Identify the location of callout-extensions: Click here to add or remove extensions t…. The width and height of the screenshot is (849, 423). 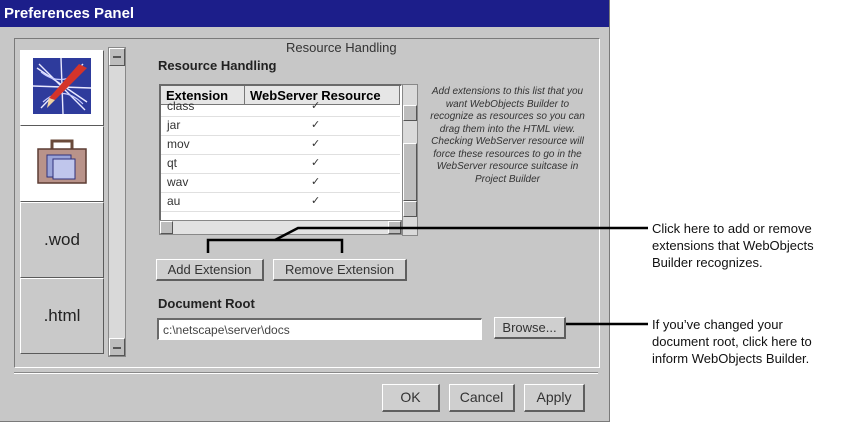
(733, 245).